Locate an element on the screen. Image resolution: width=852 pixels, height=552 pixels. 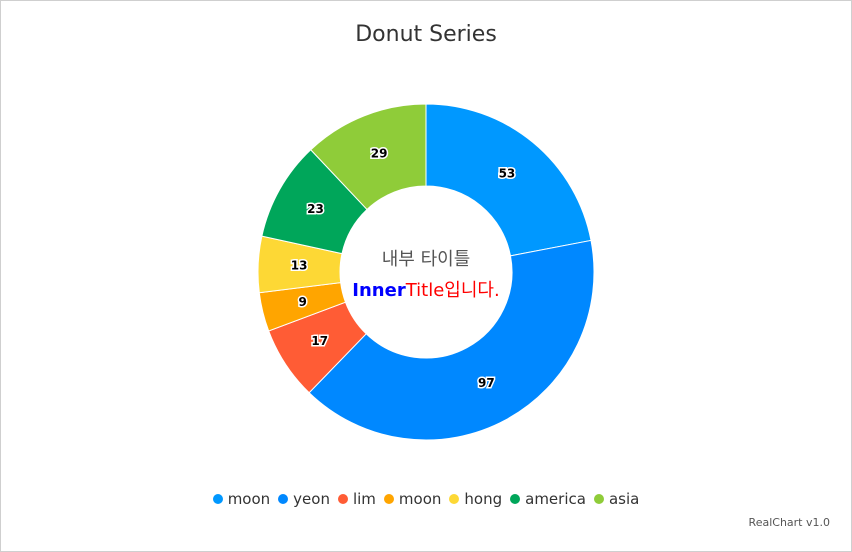
legend-label: lim is located at coordinates (364, 499).